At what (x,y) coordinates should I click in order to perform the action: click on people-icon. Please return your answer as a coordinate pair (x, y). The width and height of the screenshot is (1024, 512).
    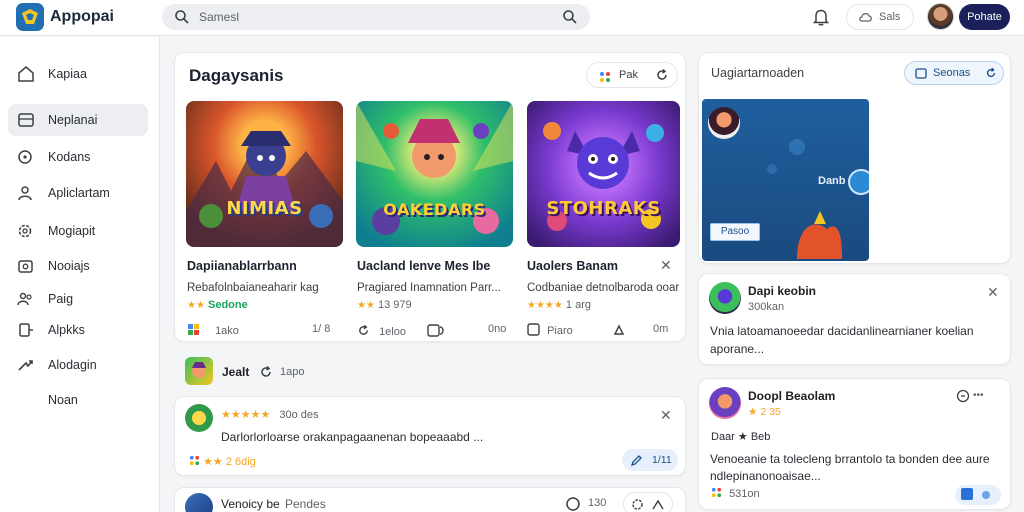
    Looking at the image, I should click on (24, 299).